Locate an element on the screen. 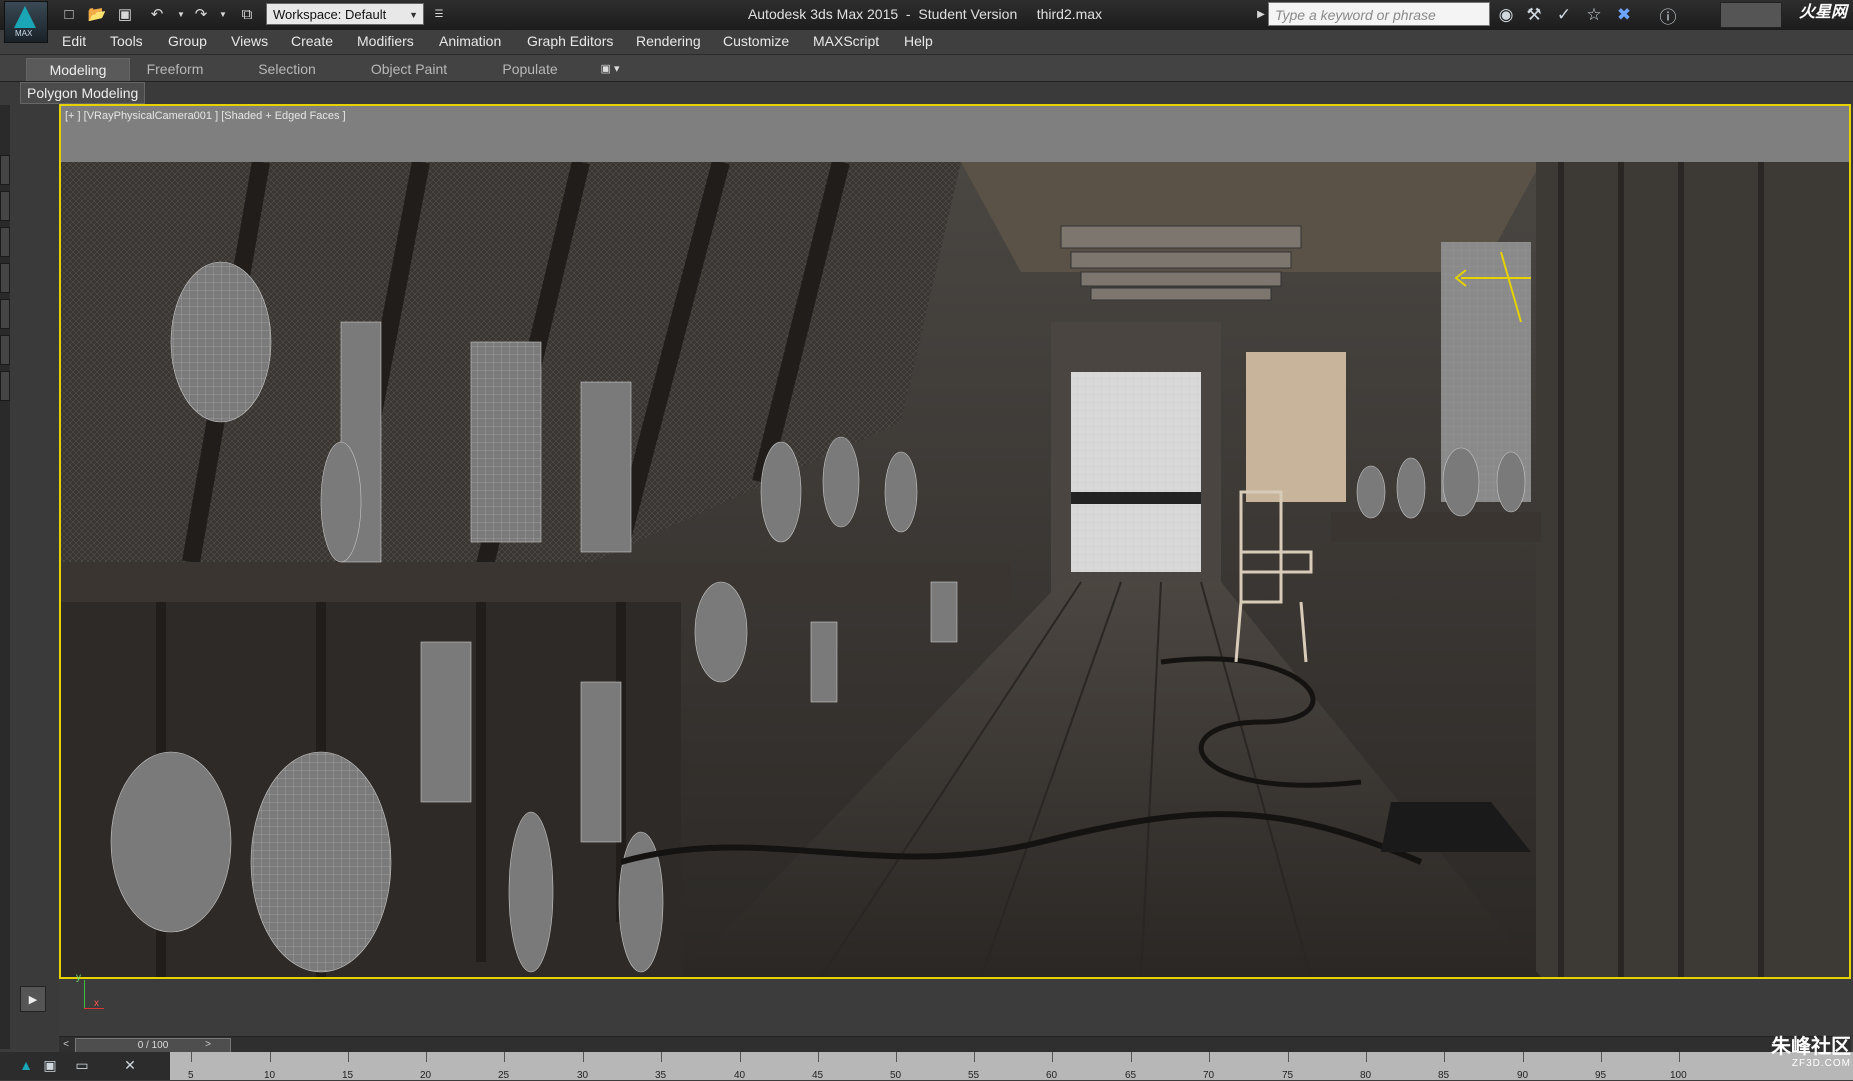  menu-animation: Animation is located at coordinates (470, 41).